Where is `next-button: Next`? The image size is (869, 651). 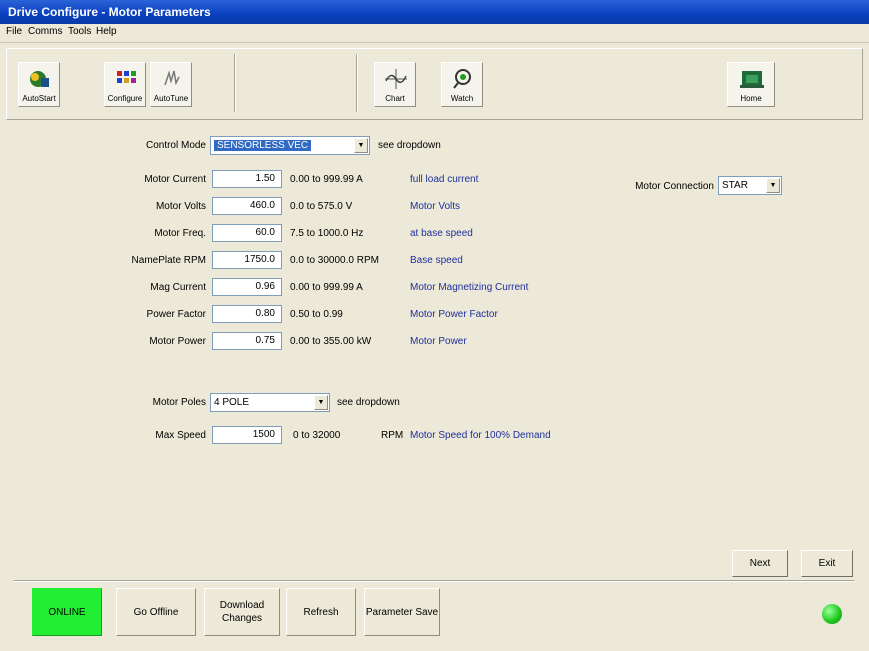 next-button: Next is located at coordinates (760, 563).